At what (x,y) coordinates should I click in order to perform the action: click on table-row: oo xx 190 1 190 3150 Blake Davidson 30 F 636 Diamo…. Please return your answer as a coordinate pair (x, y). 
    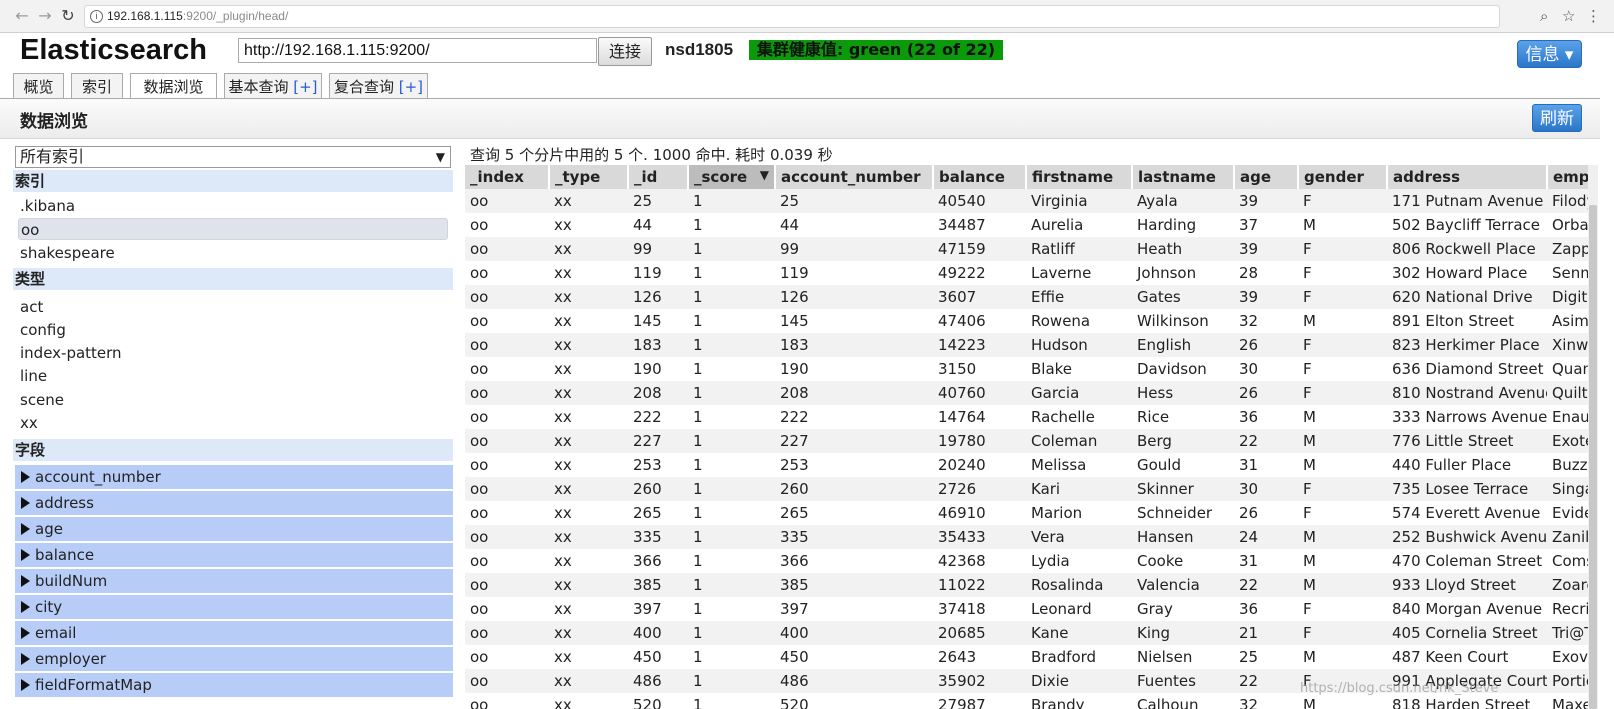
    Looking at the image, I should click on (1031, 369).